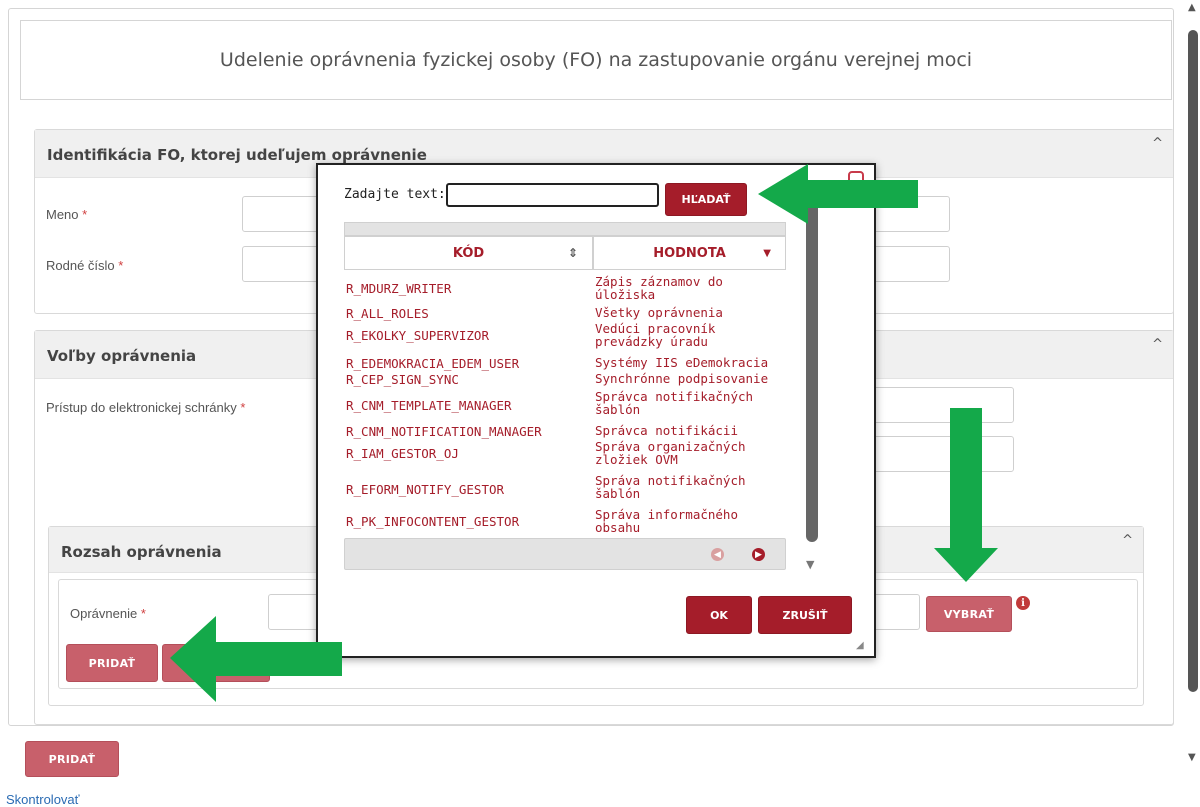 The width and height of the screenshot is (1200, 807). I want to click on column-header-code: KÓD ⇕, so click(468, 253).